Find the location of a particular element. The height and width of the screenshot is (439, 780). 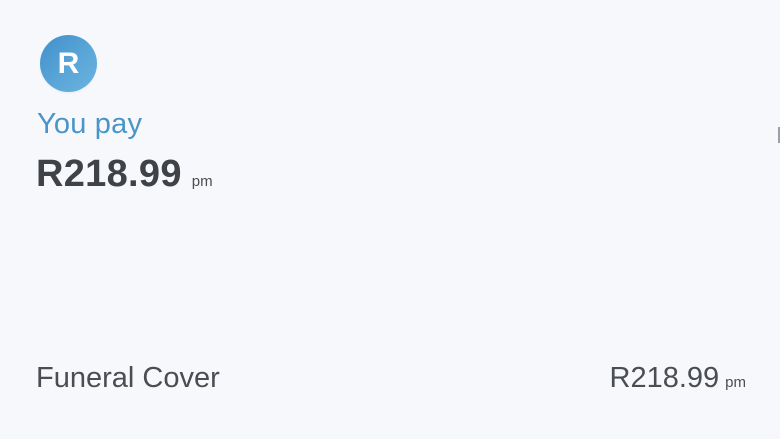

line-item-price: R218.99 pm is located at coordinates (678, 378).